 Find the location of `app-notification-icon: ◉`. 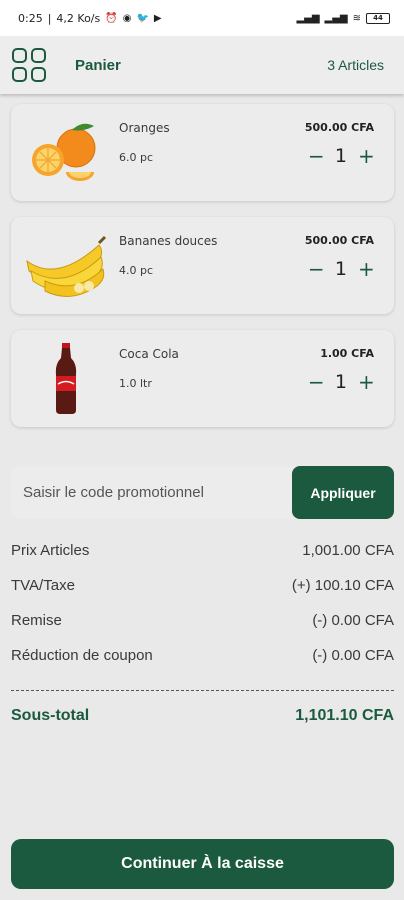

app-notification-icon: ◉ is located at coordinates (127, 18).